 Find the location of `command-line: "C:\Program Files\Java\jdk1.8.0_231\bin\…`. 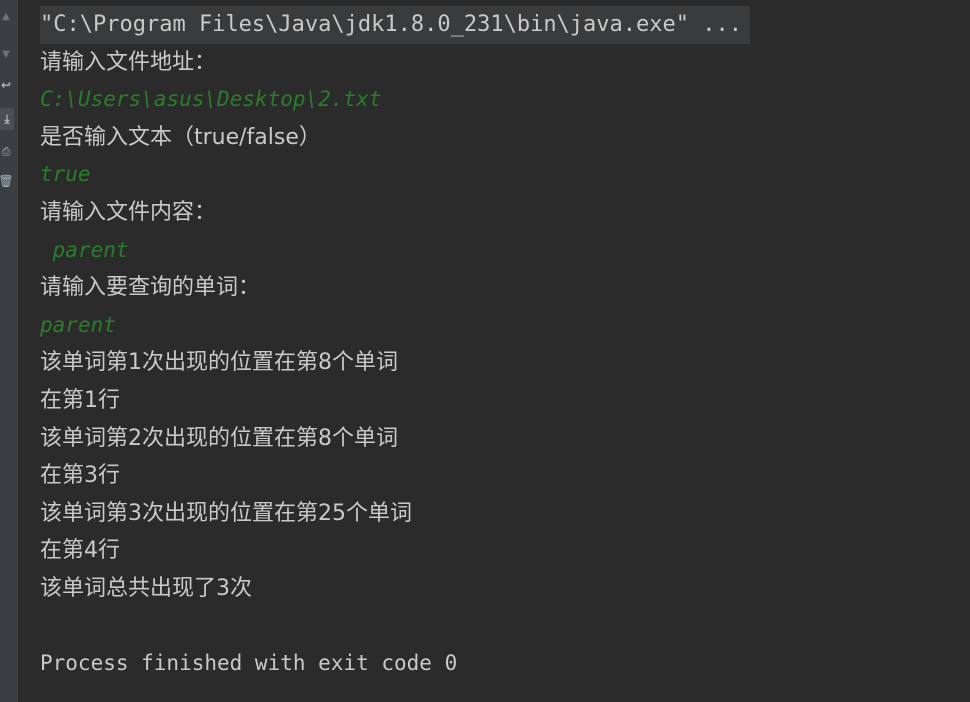

command-line: "C:\Program Files\Java\jdk1.8.0_231\bin\… is located at coordinates (395, 25).